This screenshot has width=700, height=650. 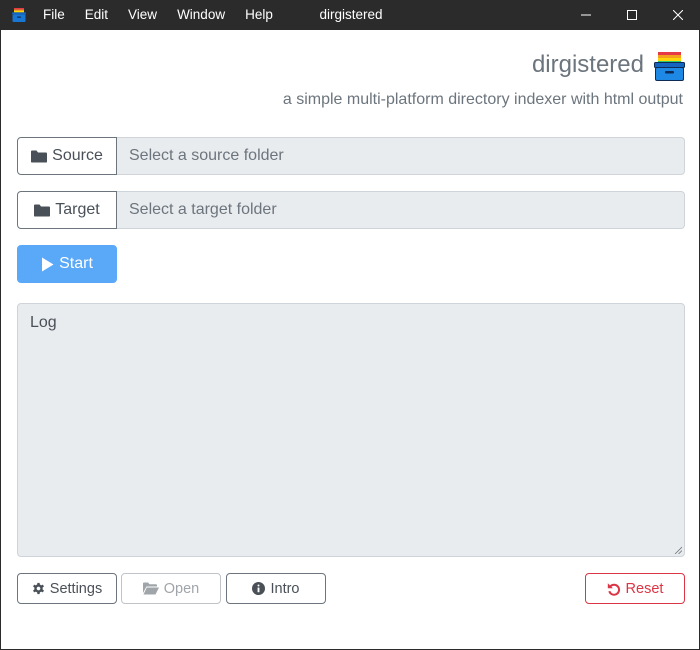 What do you see at coordinates (38, 588) in the screenshot?
I see `gear-icon` at bounding box center [38, 588].